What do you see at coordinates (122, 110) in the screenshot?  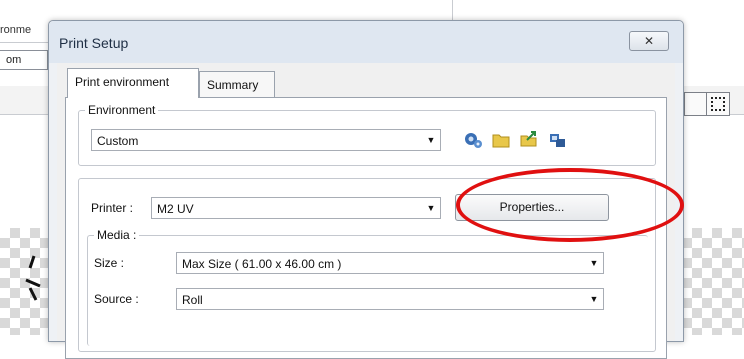 I see `environment-legend: Environment` at bounding box center [122, 110].